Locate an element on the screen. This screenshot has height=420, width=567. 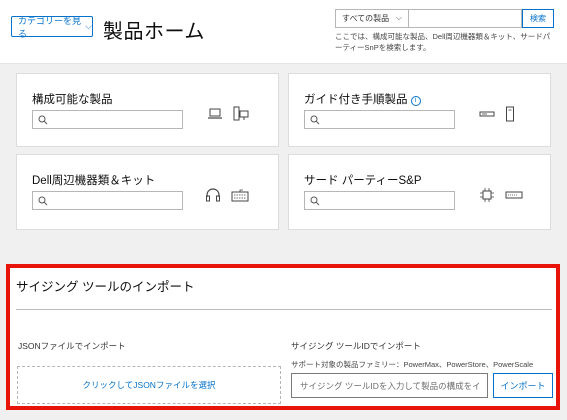
search-button: 検索 is located at coordinates (538, 18).